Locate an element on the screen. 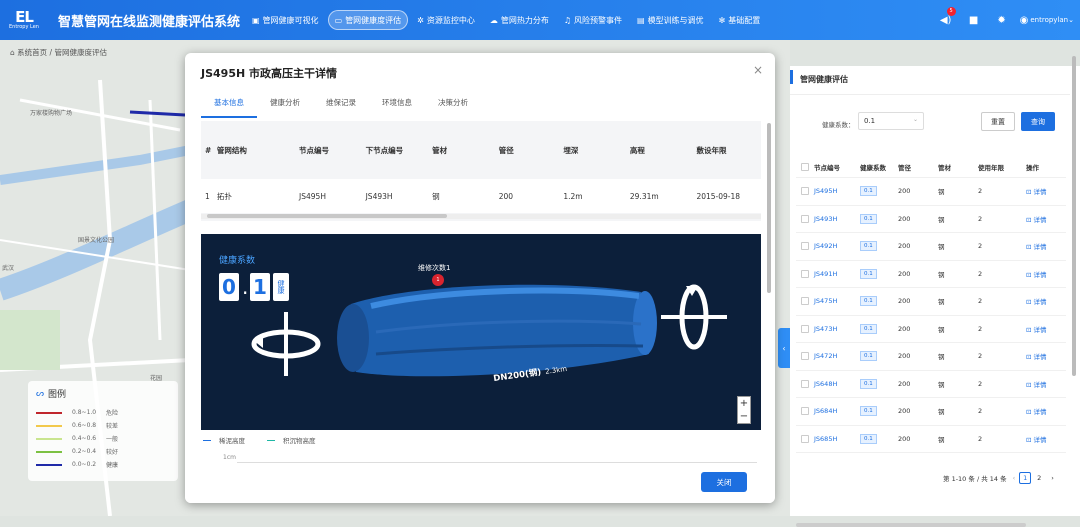  close-button: 关闭 is located at coordinates (724, 482).